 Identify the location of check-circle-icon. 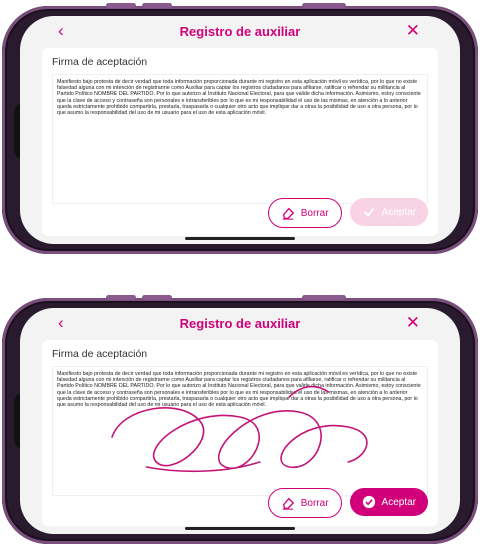
(368, 502).